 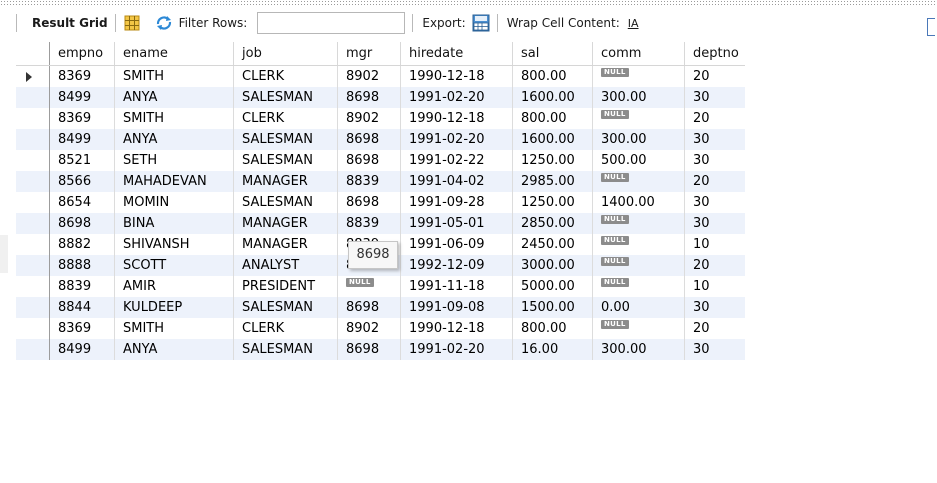 What do you see at coordinates (174, 53) in the screenshot?
I see `column-header-ename: ename` at bounding box center [174, 53].